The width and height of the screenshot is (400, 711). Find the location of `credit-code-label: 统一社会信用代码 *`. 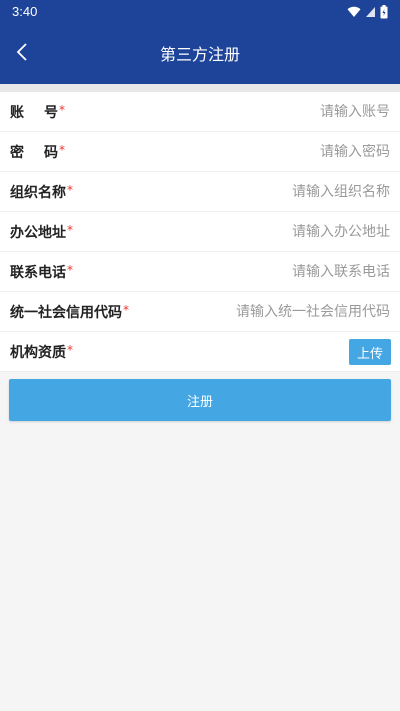

credit-code-label: 统一社会信用代码 * is located at coordinates (69, 311).